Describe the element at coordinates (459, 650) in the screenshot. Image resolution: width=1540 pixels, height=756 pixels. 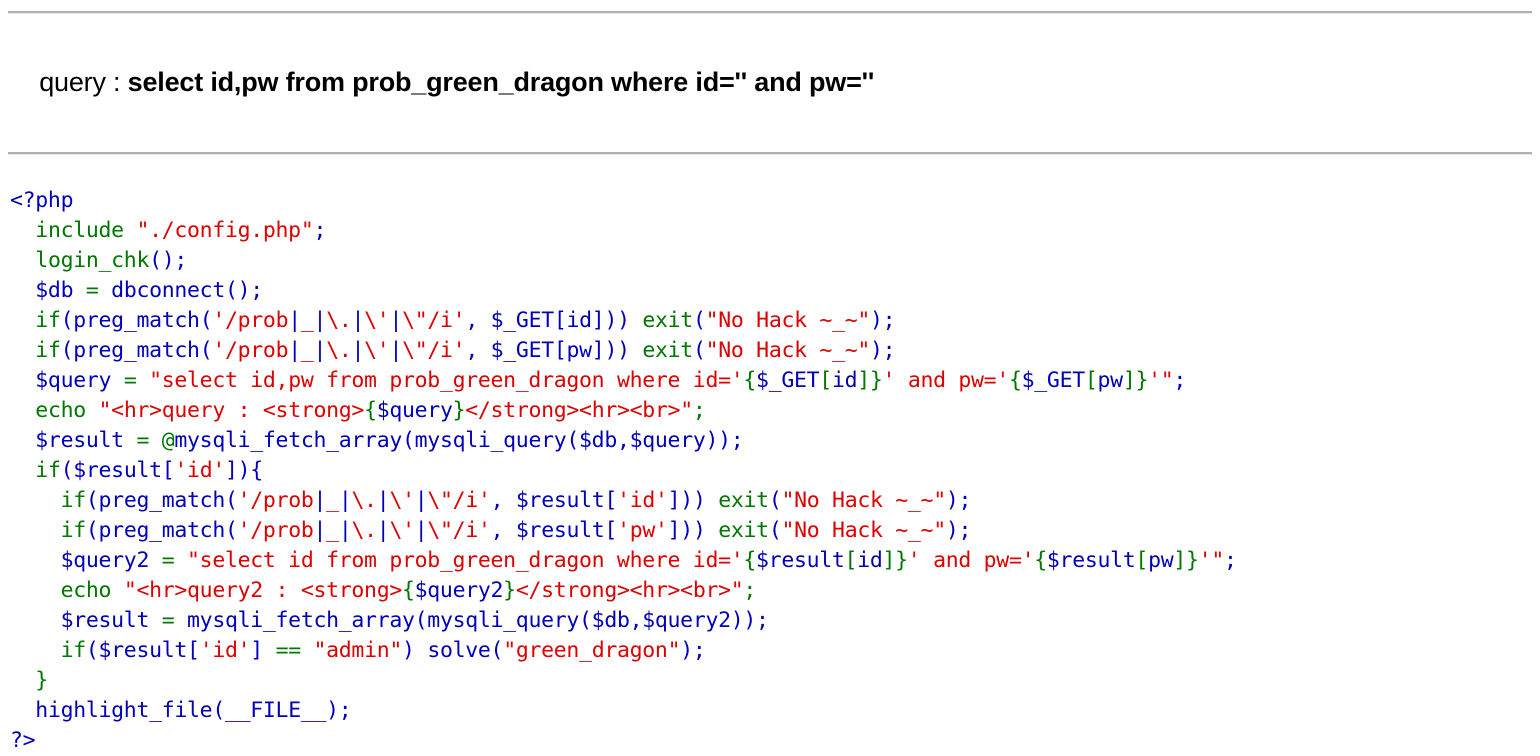
I see `code-token: solve` at that location.